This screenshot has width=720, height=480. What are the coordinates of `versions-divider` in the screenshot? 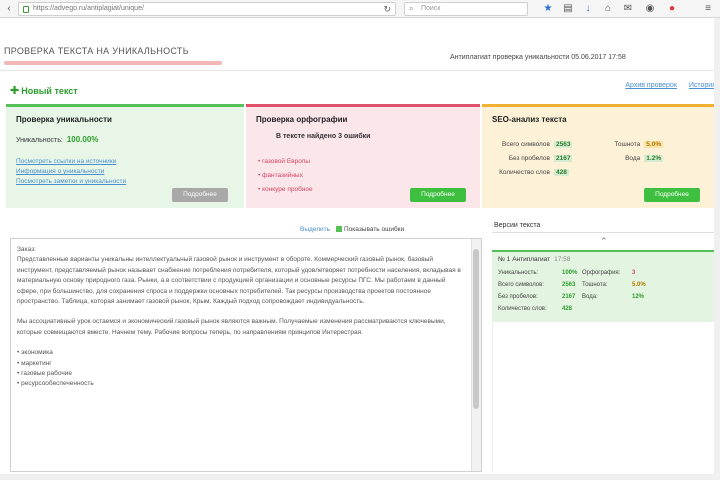 It's located at (604, 232).